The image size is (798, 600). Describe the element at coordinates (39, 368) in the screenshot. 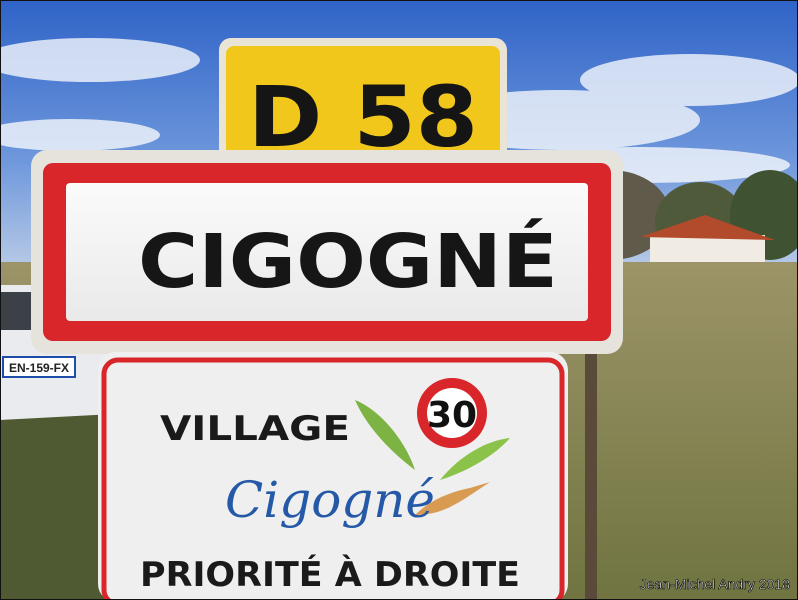

I see `license-plate-text: EN-159-FX` at that location.